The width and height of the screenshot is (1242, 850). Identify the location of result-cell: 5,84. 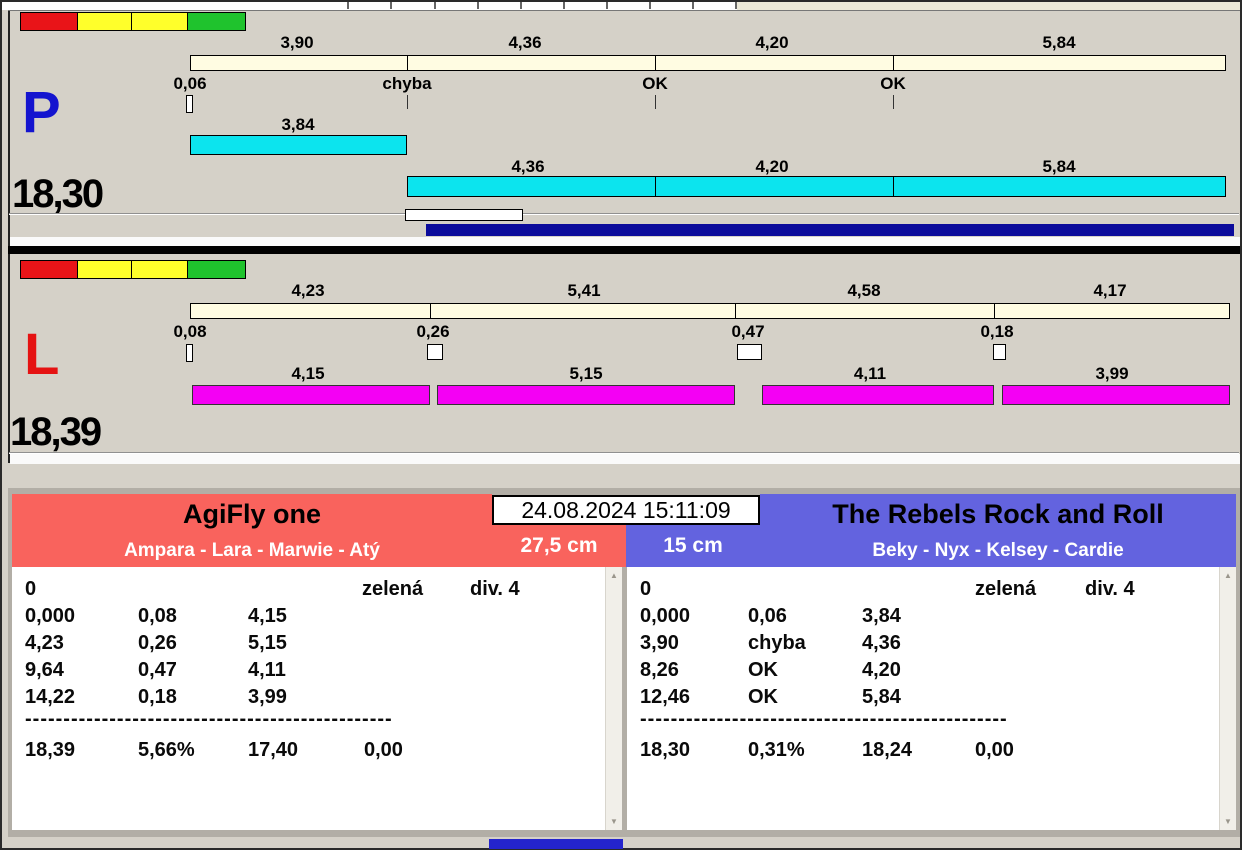
(881, 697).